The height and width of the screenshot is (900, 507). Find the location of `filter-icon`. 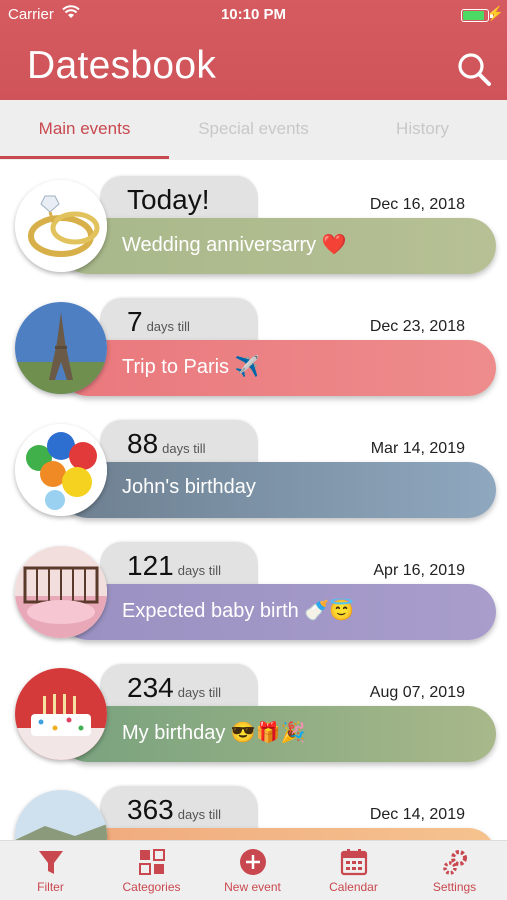

filter-icon is located at coordinates (50, 862).